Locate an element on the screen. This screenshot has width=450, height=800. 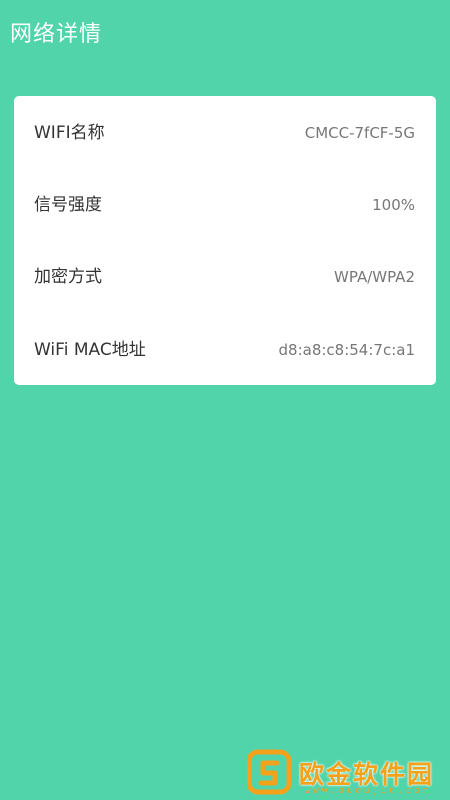
detail-row-signal-strength: 信号强度 100% is located at coordinates (225, 205).